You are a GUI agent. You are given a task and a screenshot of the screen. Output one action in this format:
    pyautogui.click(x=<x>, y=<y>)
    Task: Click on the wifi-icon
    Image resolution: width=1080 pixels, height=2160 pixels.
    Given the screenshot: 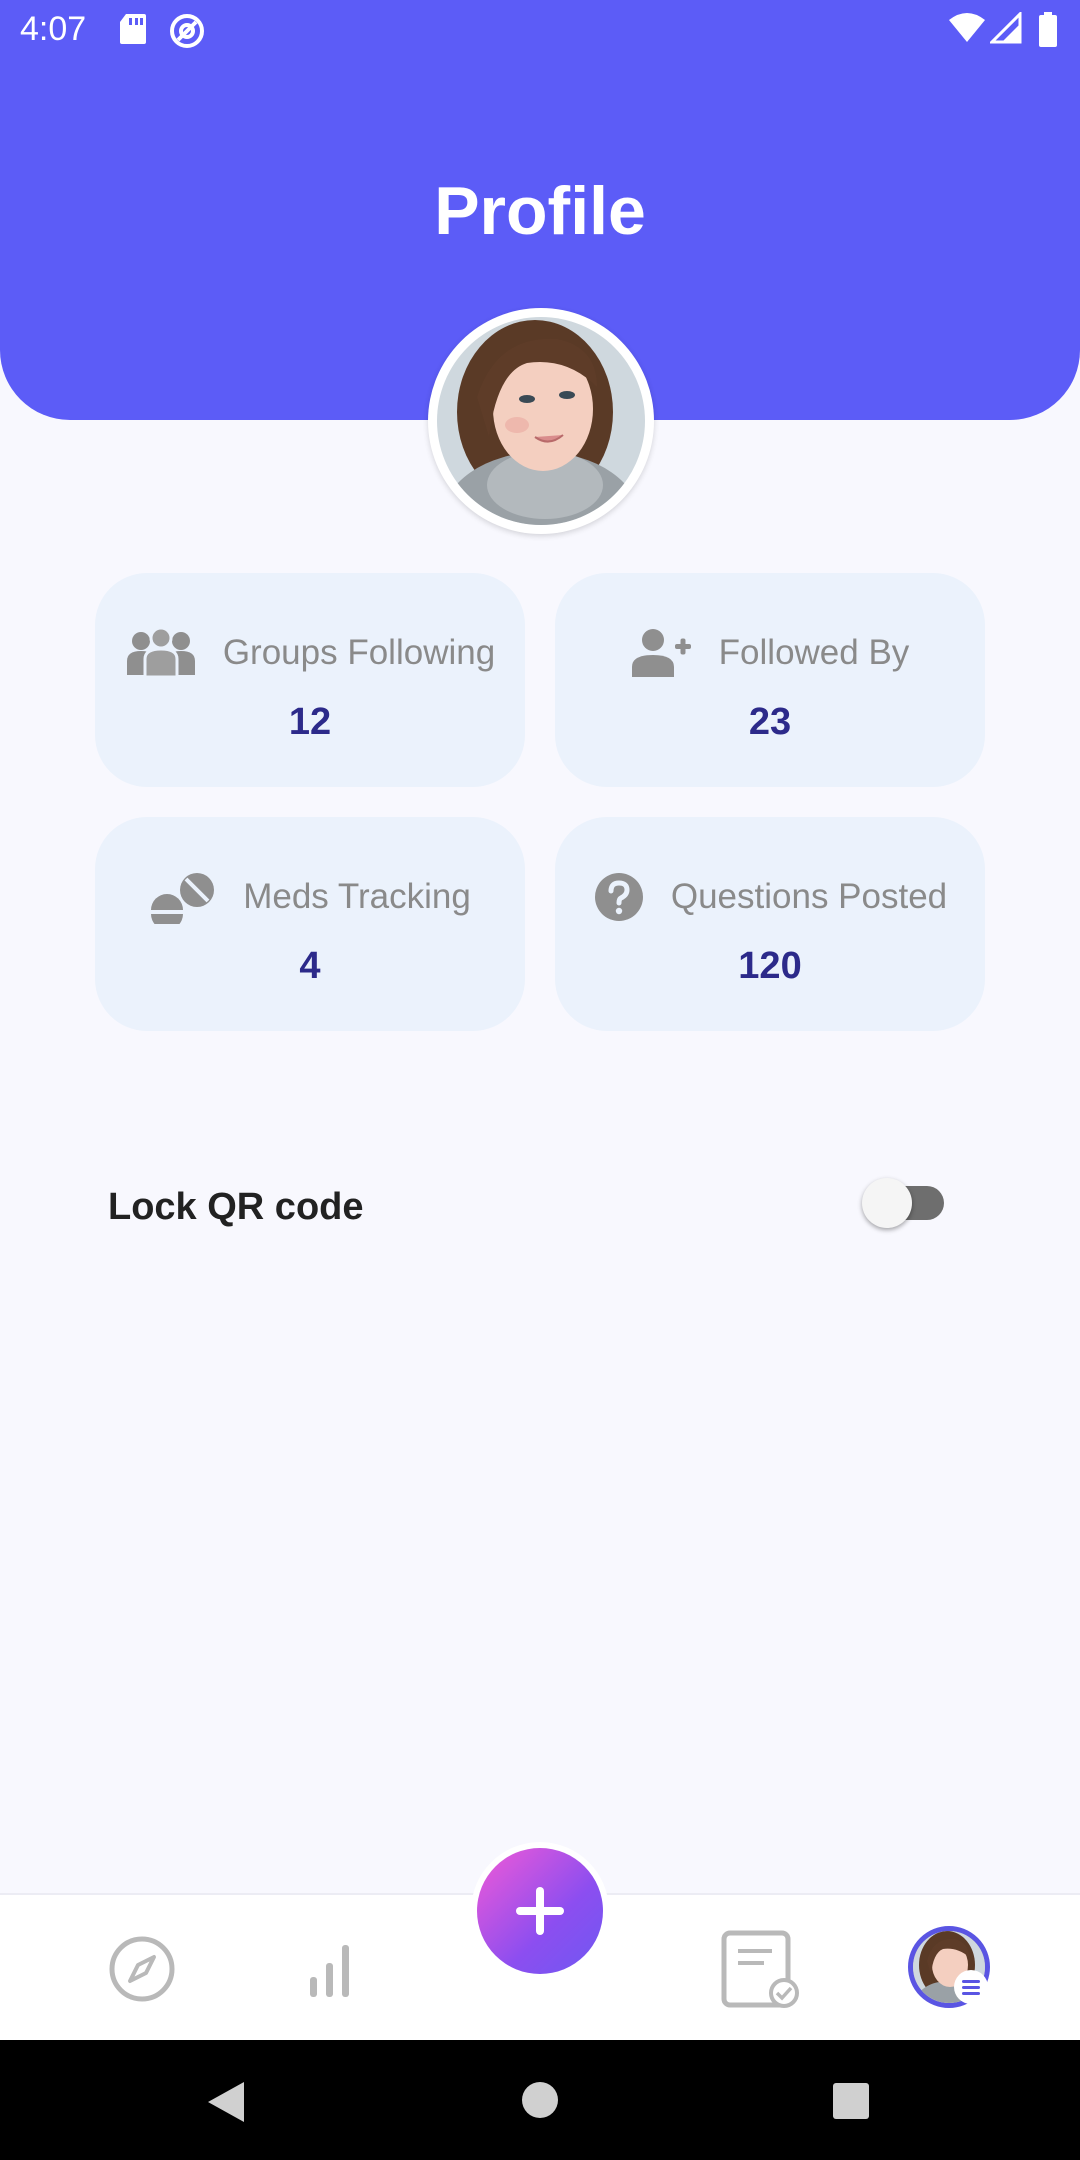 What is the action you would take?
    pyautogui.click(x=967, y=27)
    